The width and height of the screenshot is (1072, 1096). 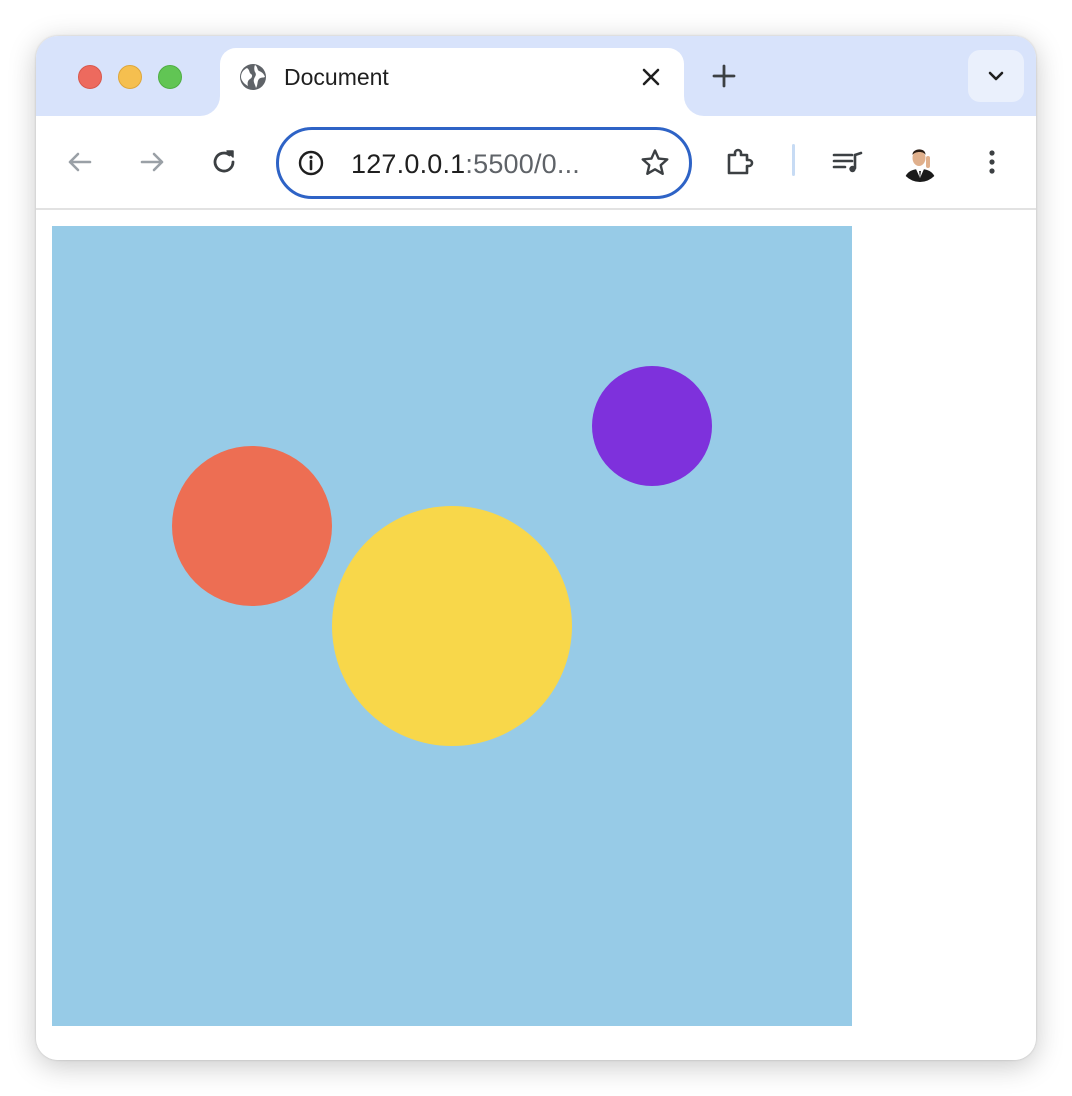 What do you see at coordinates (655, 163) in the screenshot?
I see `bookmark-star-icon` at bounding box center [655, 163].